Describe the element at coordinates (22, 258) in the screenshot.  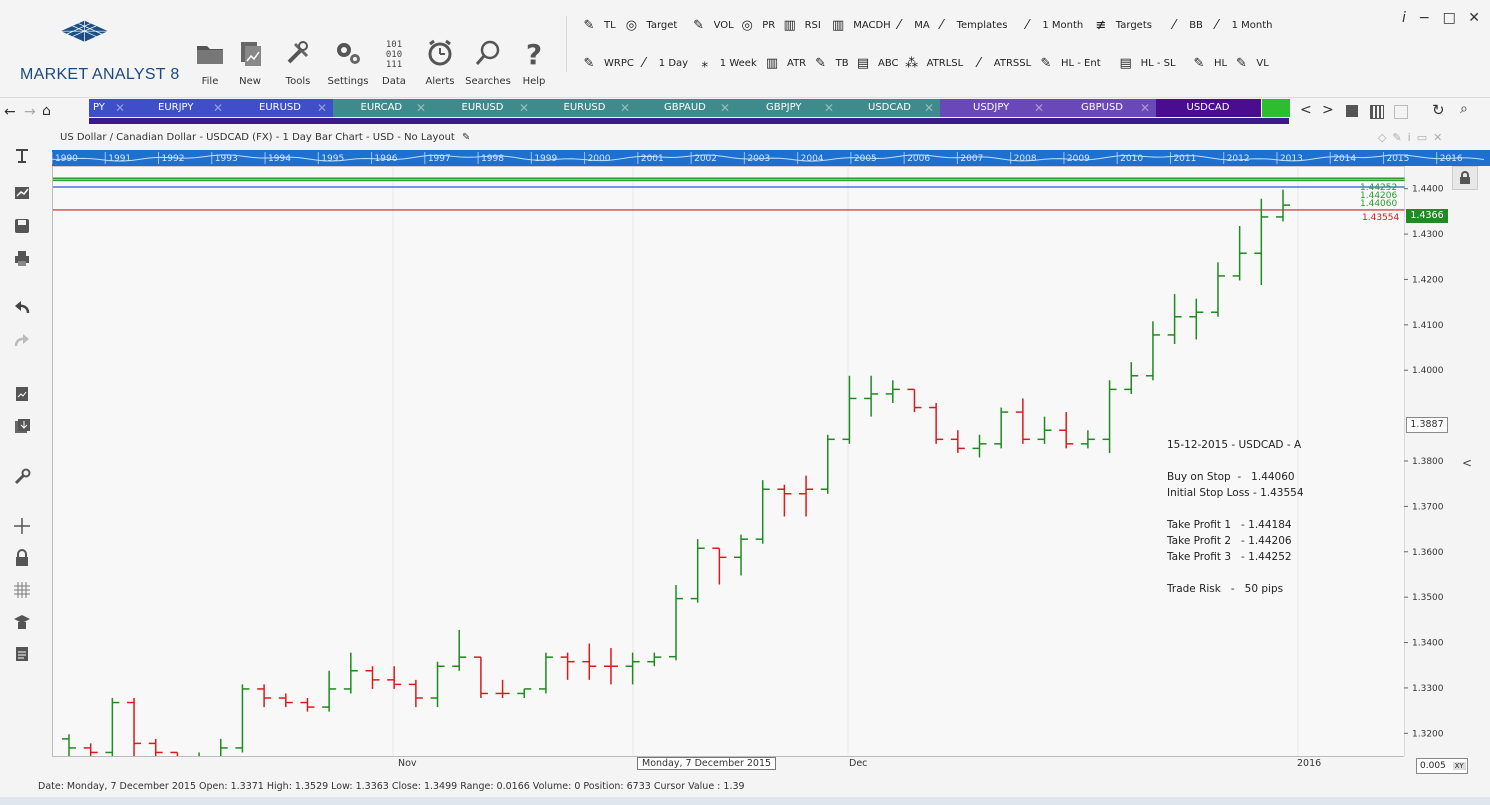
I see `print-icon` at that location.